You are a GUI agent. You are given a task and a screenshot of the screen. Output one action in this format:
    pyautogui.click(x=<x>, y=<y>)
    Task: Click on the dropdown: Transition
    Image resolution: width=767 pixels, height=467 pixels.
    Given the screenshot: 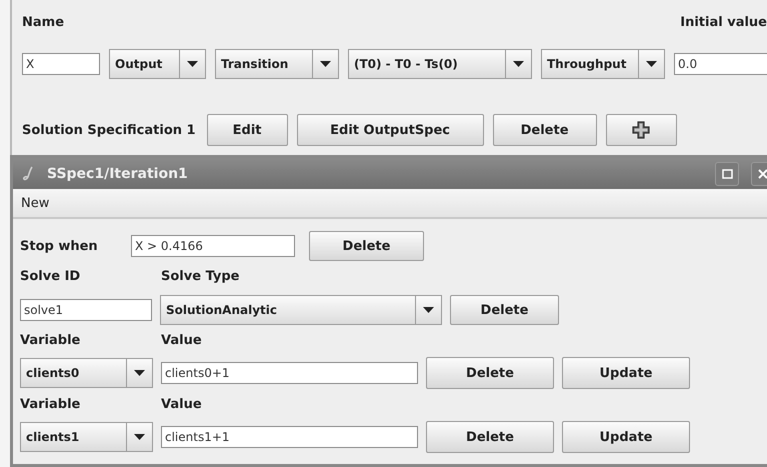 What is the action you would take?
    pyautogui.click(x=277, y=64)
    